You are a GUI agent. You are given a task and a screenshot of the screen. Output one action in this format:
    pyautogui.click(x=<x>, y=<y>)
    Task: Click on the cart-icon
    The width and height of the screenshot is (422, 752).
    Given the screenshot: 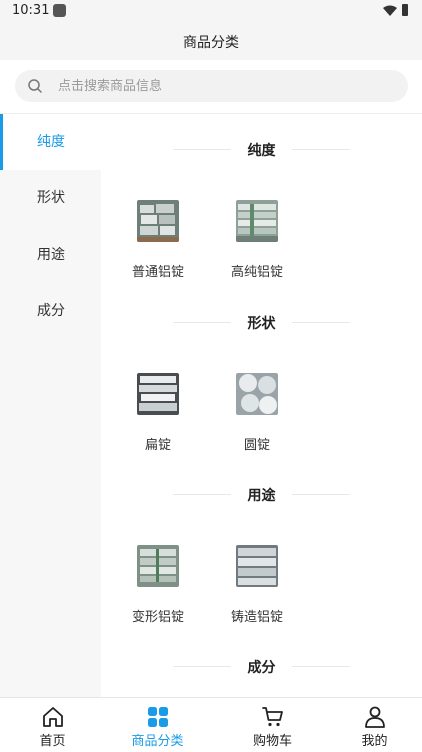 What is the action you would take?
    pyautogui.click(x=272, y=717)
    